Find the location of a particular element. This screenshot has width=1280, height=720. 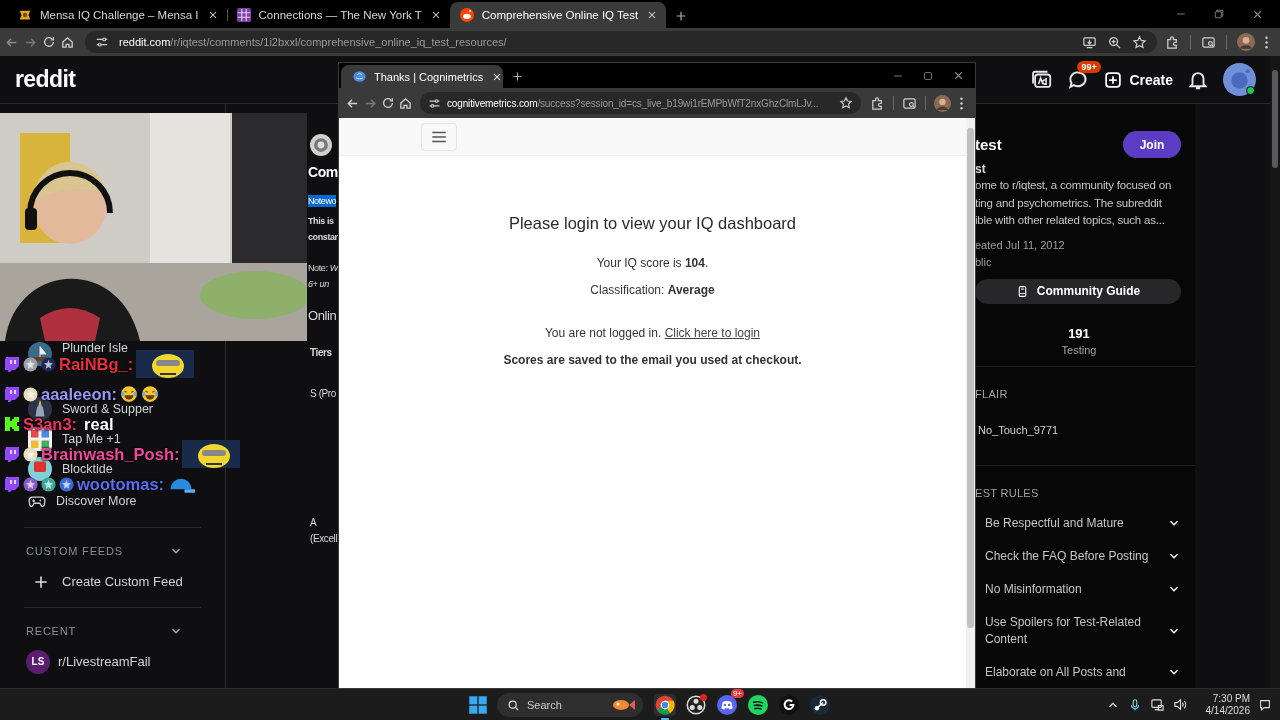

zoom-icon is located at coordinates (1114, 42).